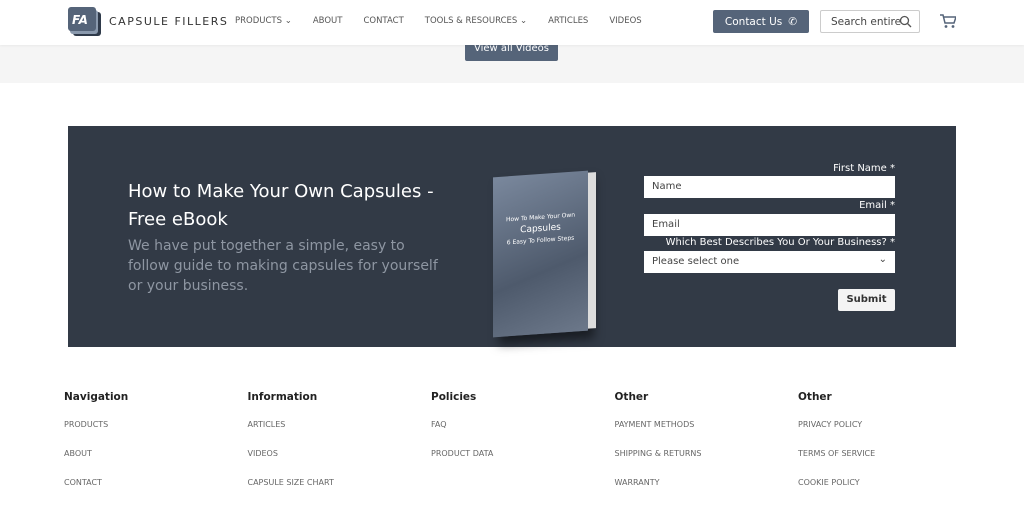  Describe the element at coordinates (864, 168) in the screenshot. I see `first-name-label: First Name *` at that location.